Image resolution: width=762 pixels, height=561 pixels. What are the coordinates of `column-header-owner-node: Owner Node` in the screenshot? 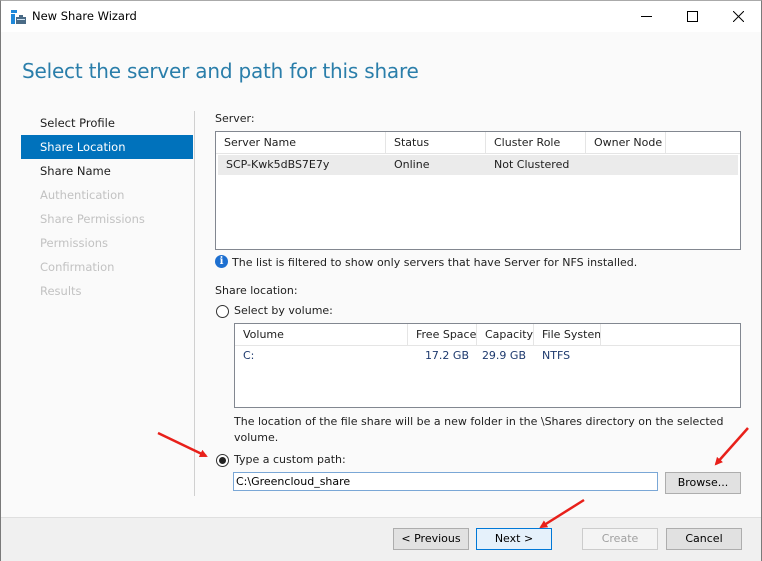 It's located at (626, 142).